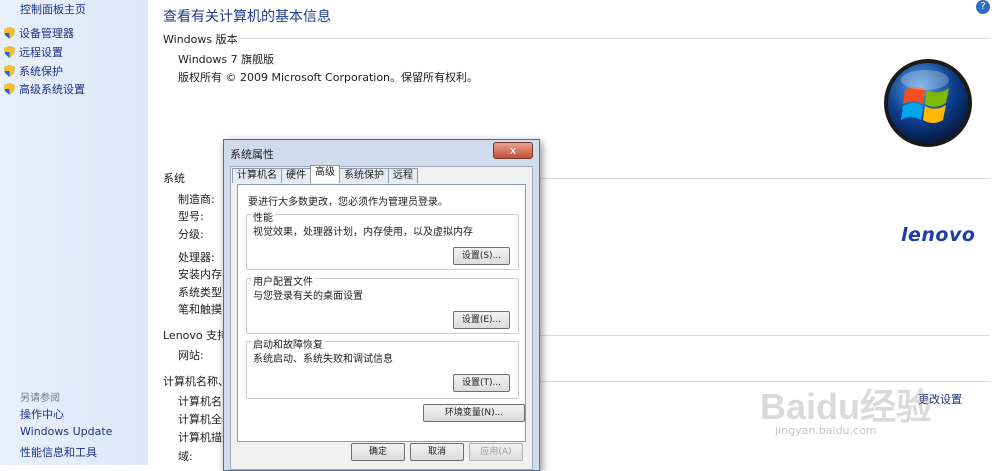 Image resolution: width=1000 pixels, height=471 pixels. I want to click on lenovo-logo: lenovo, so click(938, 235).